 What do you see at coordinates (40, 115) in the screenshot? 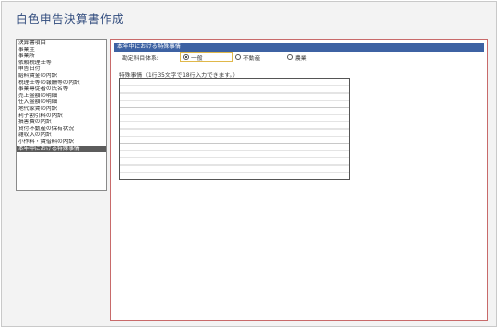
I see `sidebar-item-label: 利子割引料の内訳` at bounding box center [40, 115].